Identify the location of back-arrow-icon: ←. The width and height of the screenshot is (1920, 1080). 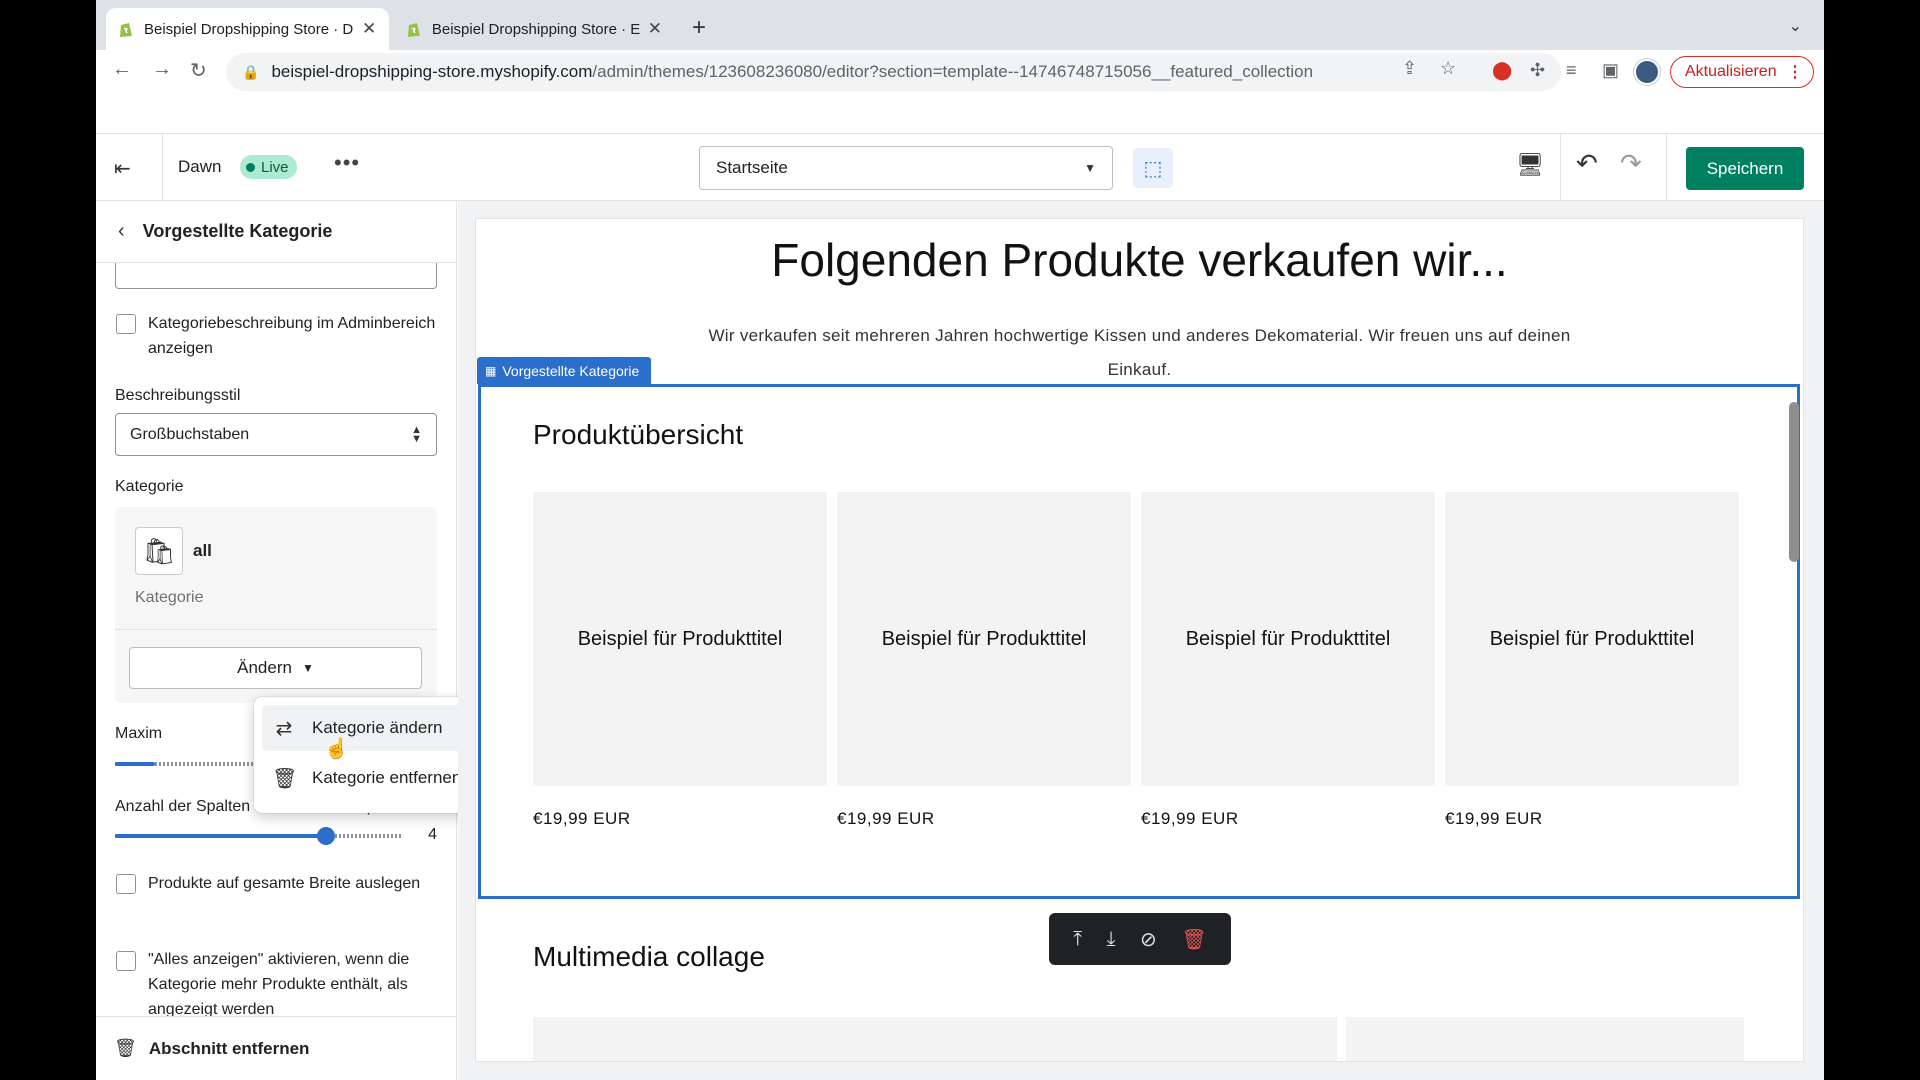
(122, 69).